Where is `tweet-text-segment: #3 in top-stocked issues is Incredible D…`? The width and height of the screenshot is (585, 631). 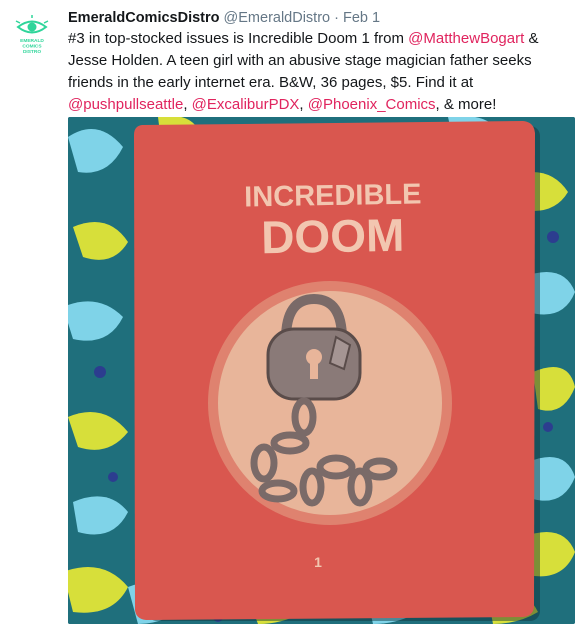
tweet-text-segment: #3 in top-stocked issues is Incredible D… is located at coordinates (238, 38).